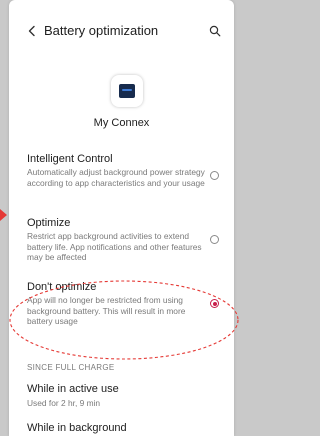 This screenshot has height=436, width=320. I want to click on stat-title: While in active use, so click(73, 389).